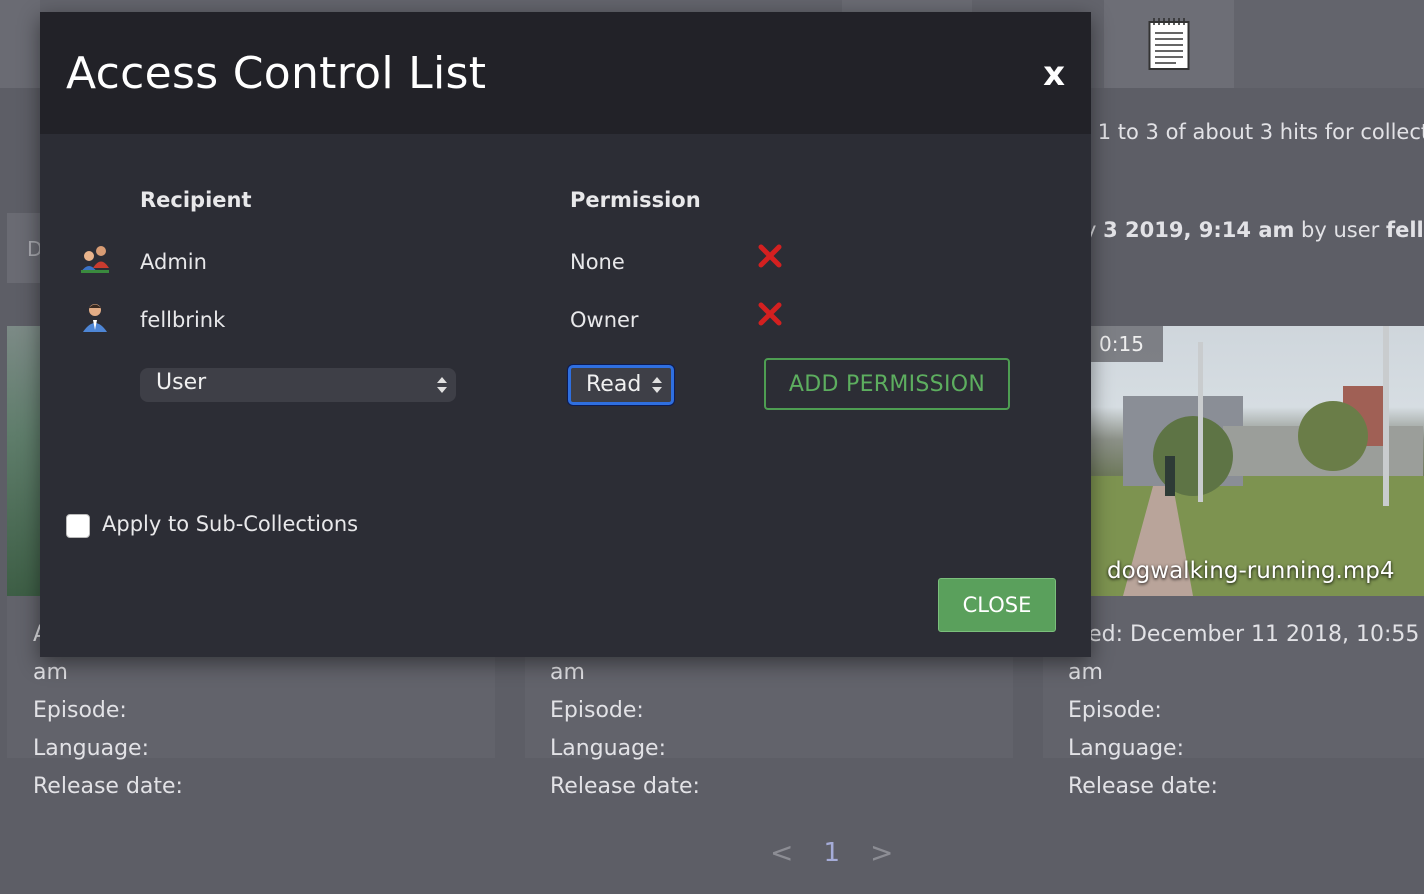 This screenshot has width=1424, height=894. Describe the element at coordinates (635, 200) in the screenshot. I see `permission-header: Permission` at that location.